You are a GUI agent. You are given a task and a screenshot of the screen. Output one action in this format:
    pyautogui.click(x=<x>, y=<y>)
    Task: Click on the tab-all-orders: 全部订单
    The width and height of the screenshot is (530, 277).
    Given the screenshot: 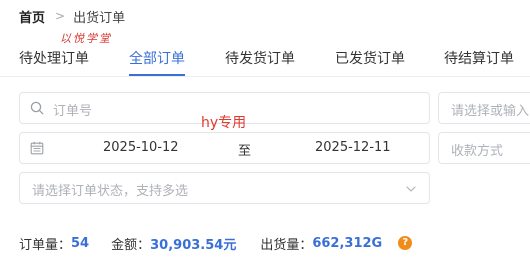 What is the action you would take?
    pyautogui.click(x=157, y=58)
    